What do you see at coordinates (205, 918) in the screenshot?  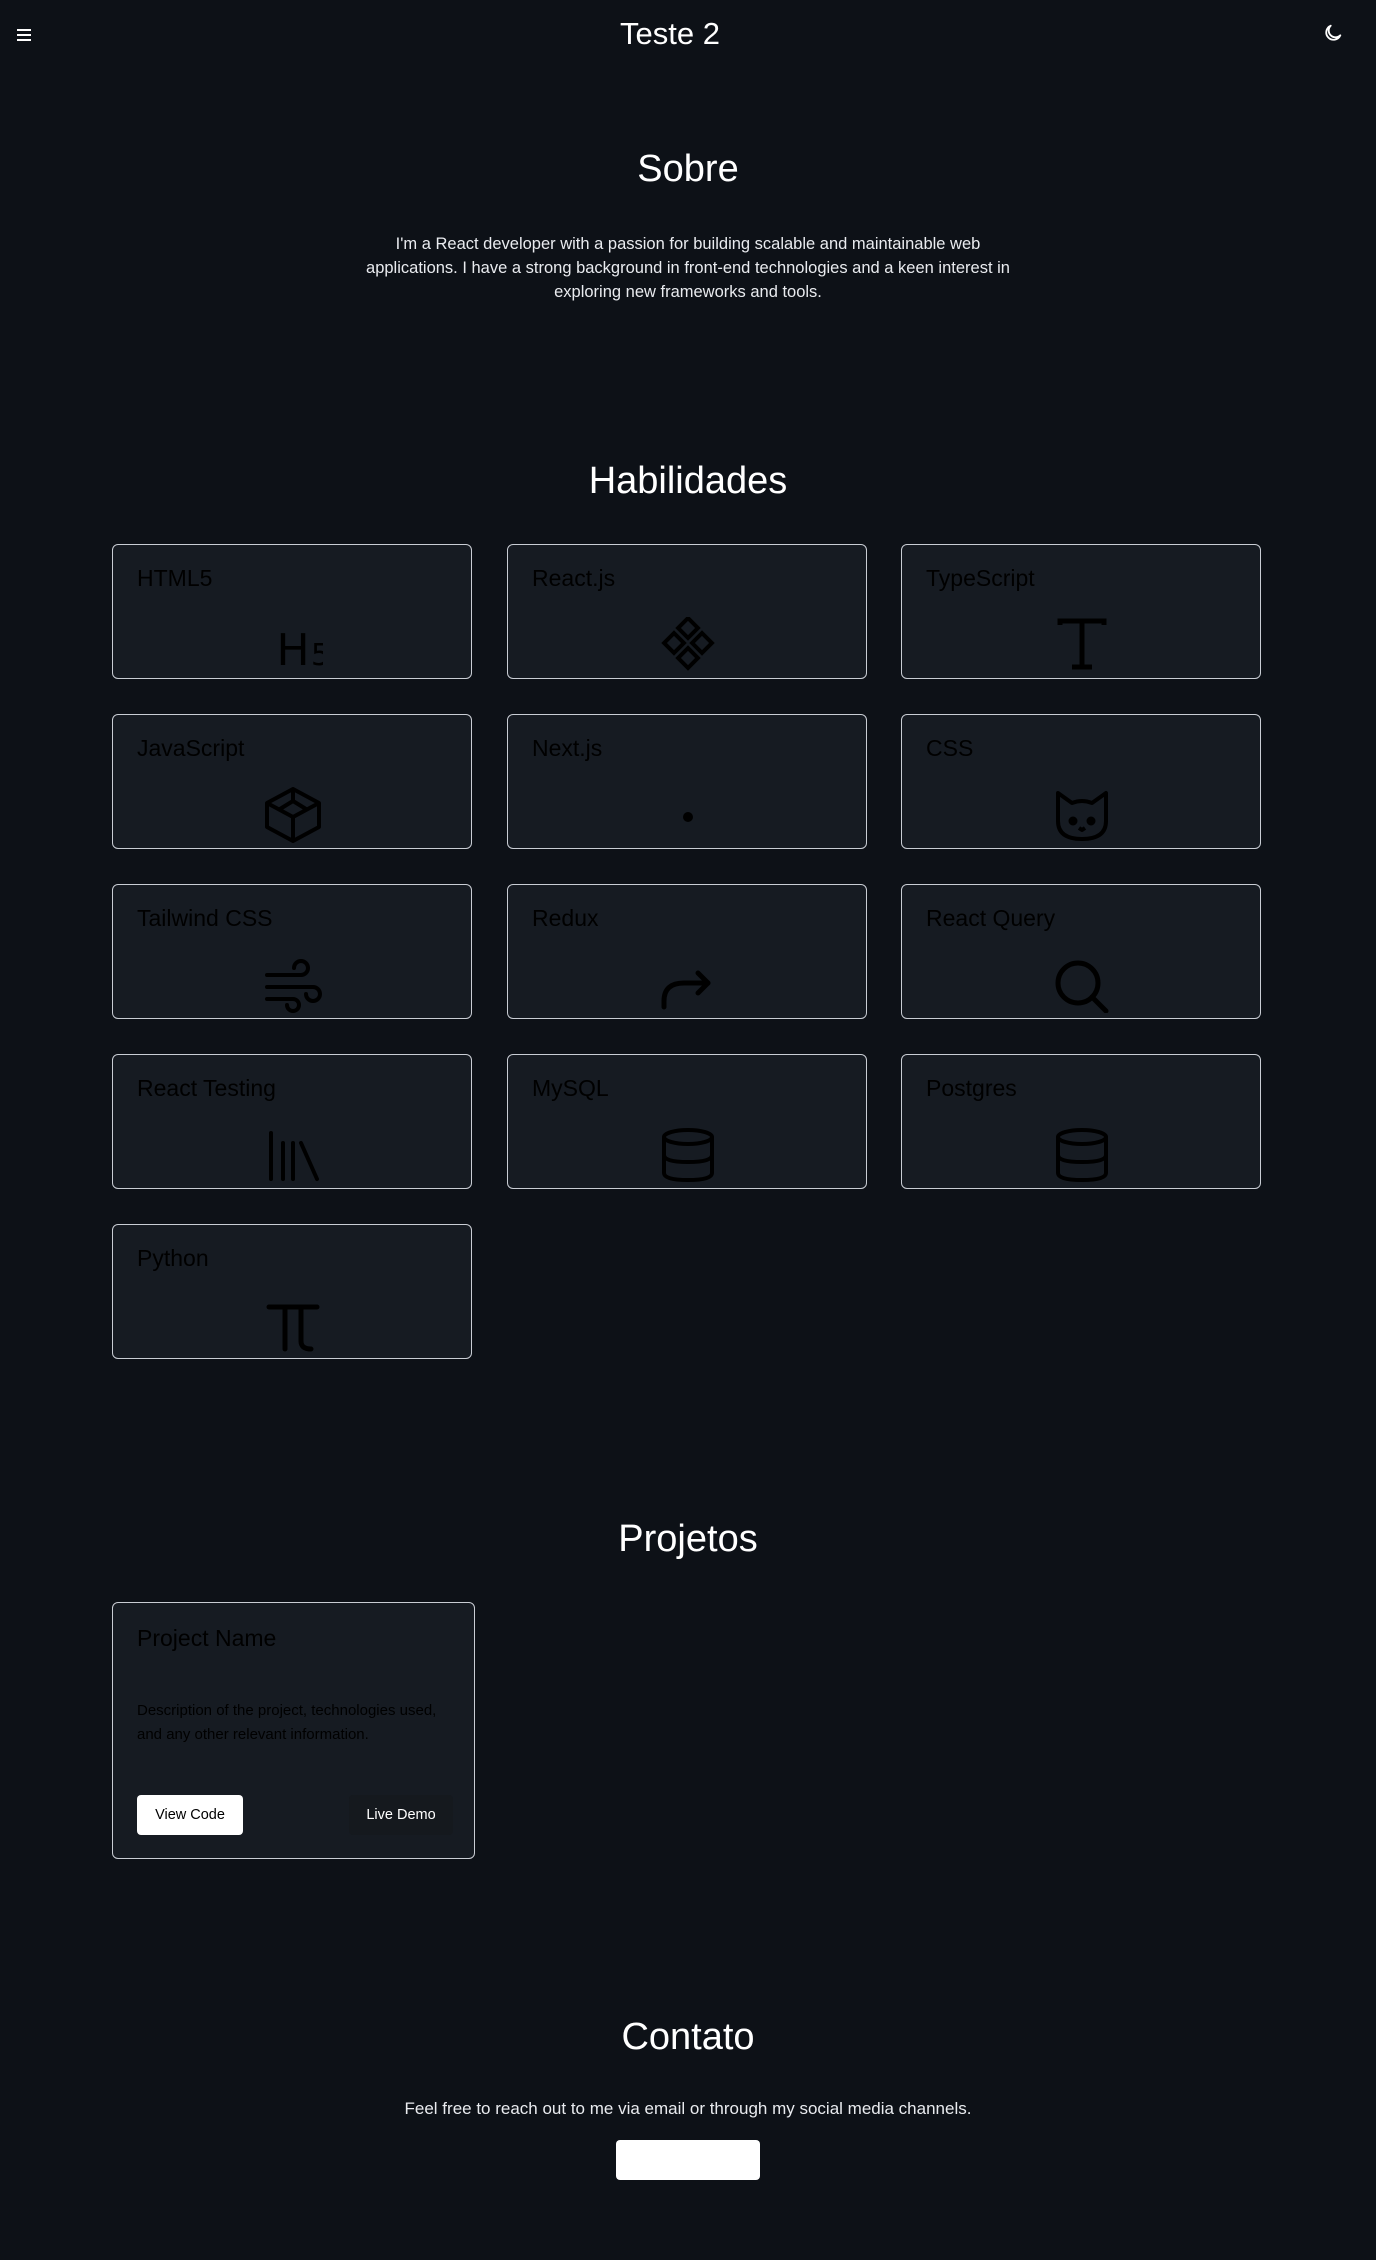 I see `skill-label: Tailwind CSS` at bounding box center [205, 918].